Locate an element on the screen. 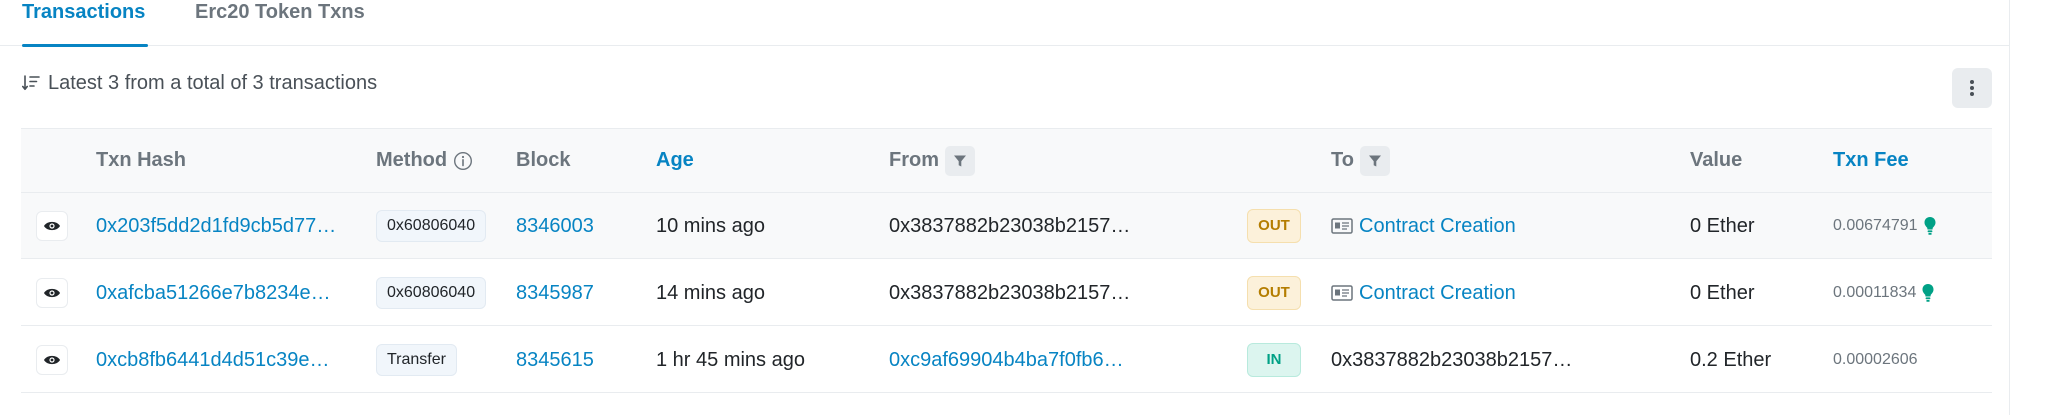 This screenshot has width=2048, height=415. block-link: 8345987 is located at coordinates (555, 293).